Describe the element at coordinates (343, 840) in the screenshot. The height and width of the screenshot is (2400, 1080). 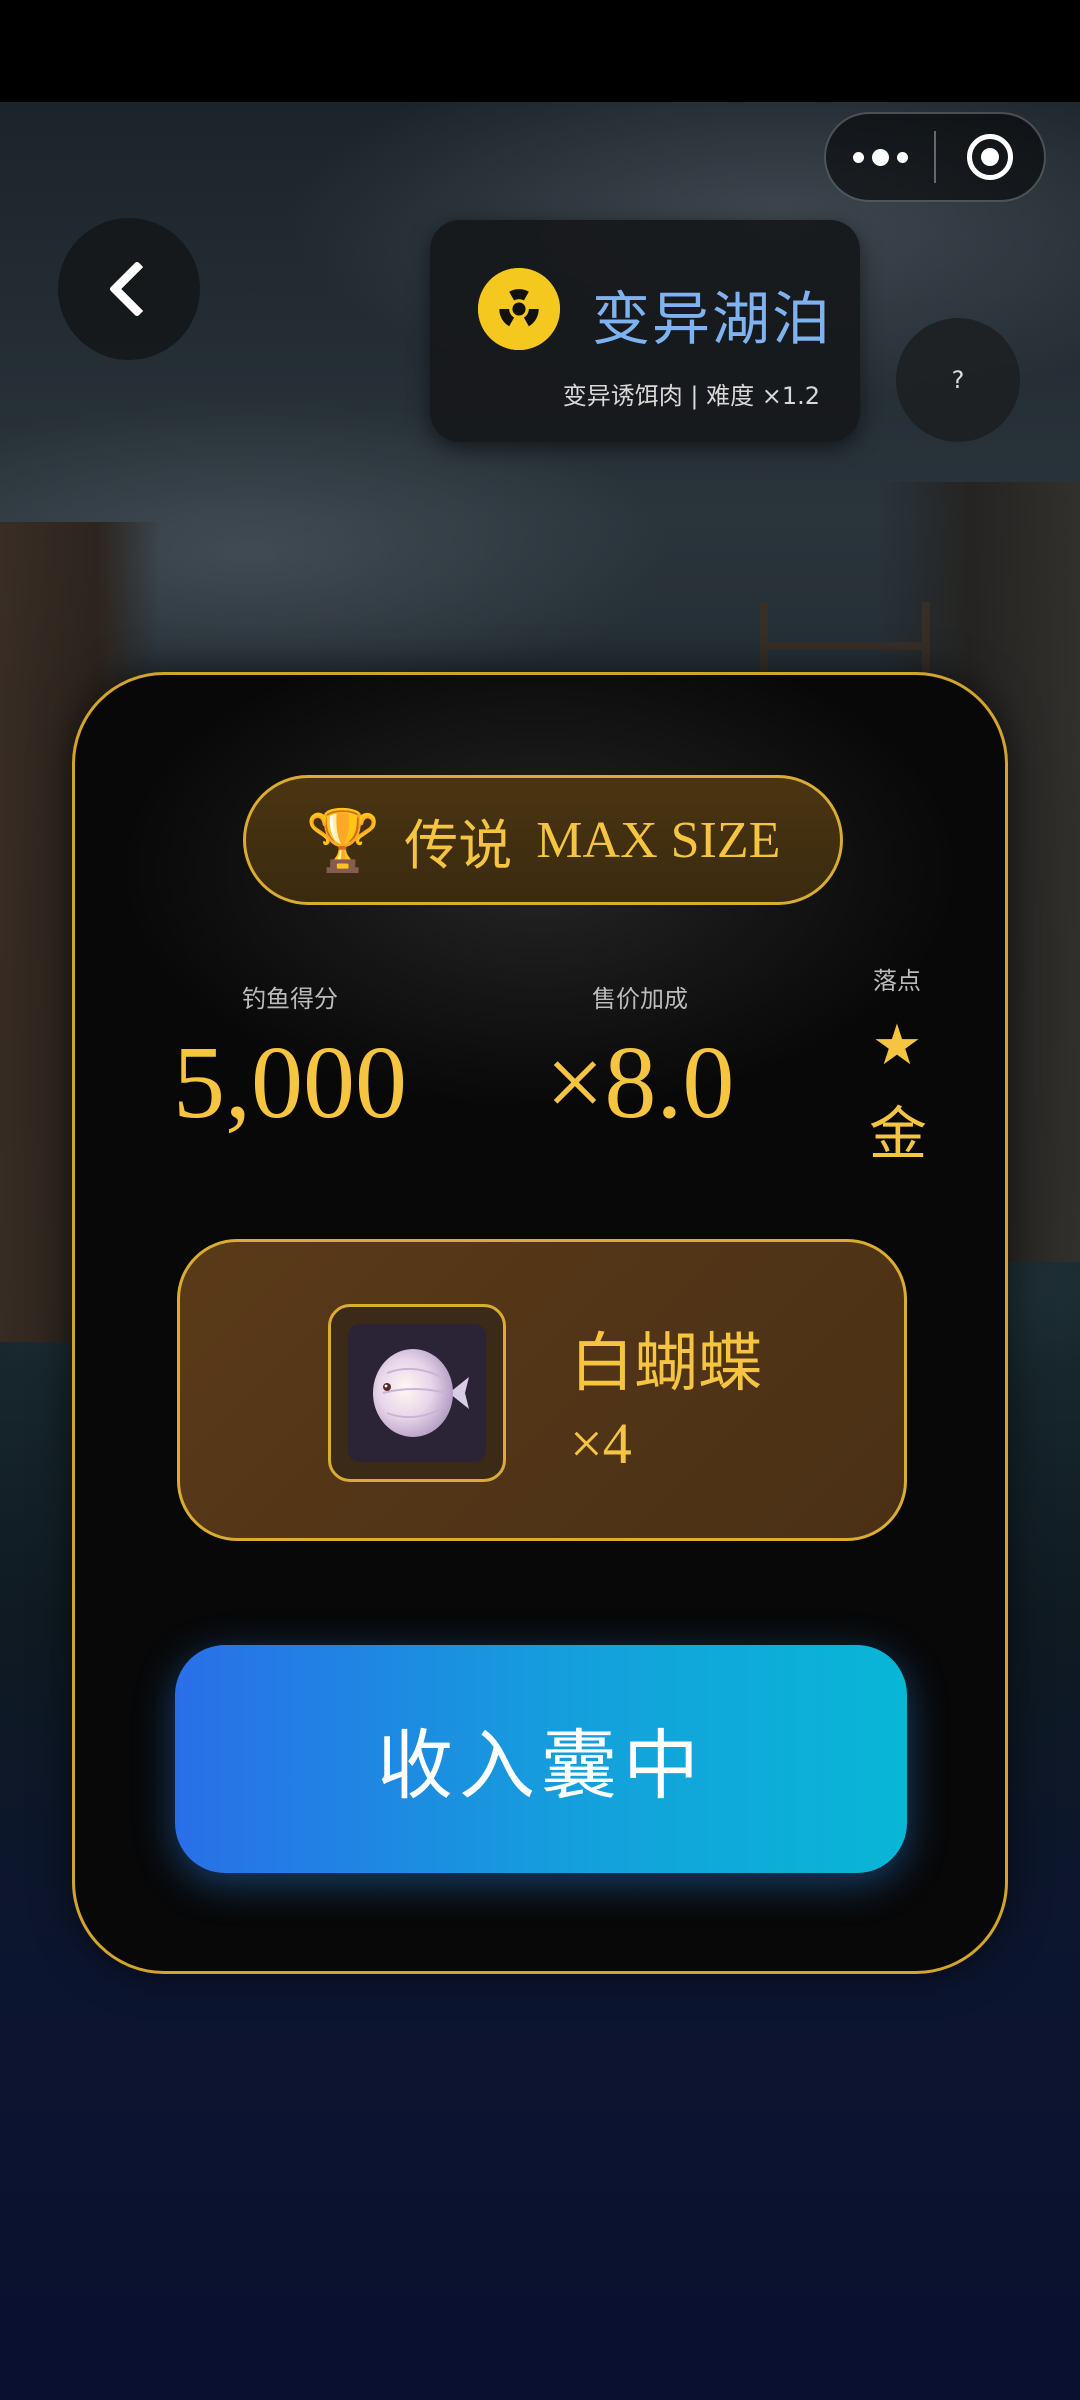
I see `trophy-icon: 🏆` at that location.